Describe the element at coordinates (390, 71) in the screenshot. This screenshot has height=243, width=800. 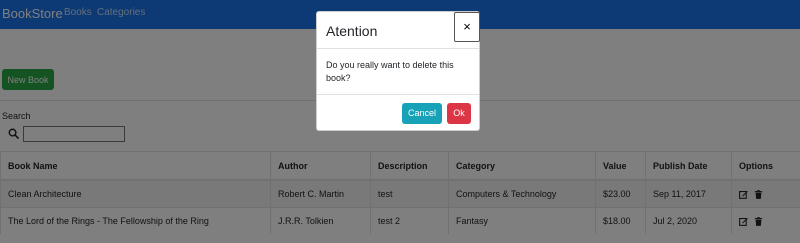
I see `modal-message: Do you really want to delete this book?` at that location.